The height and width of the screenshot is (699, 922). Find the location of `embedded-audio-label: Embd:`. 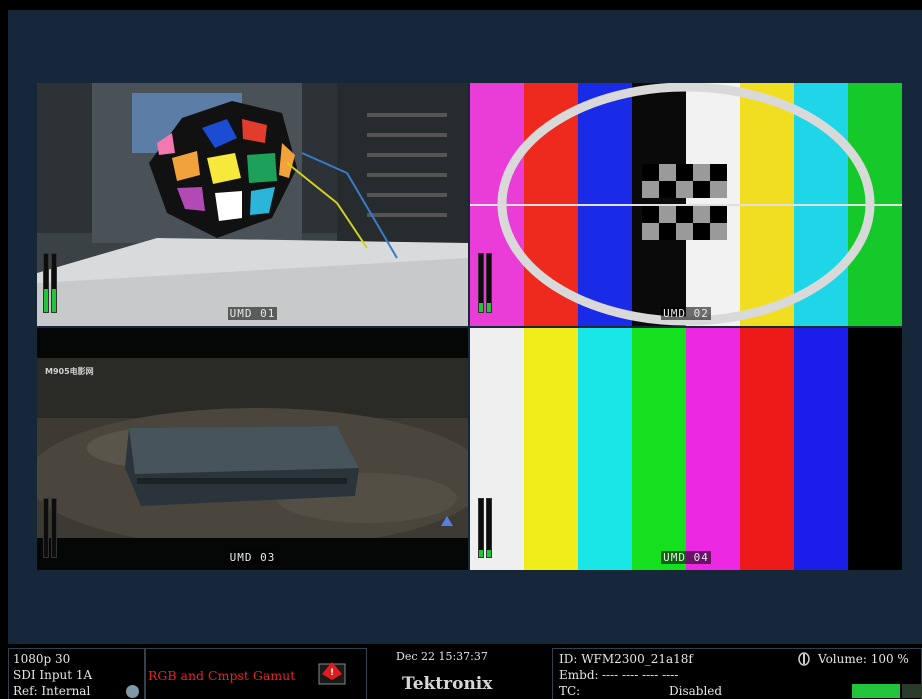

embedded-audio-label: Embd: is located at coordinates (579, 675).